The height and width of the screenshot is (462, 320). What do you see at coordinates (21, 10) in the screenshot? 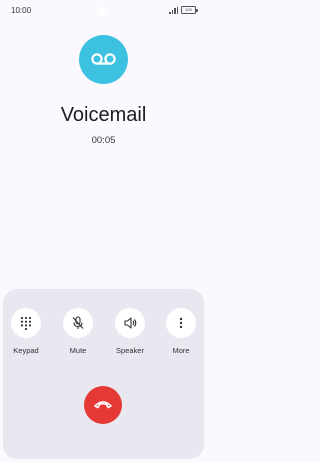
I see `status-time: 10:00` at bounding box center [21, 10].